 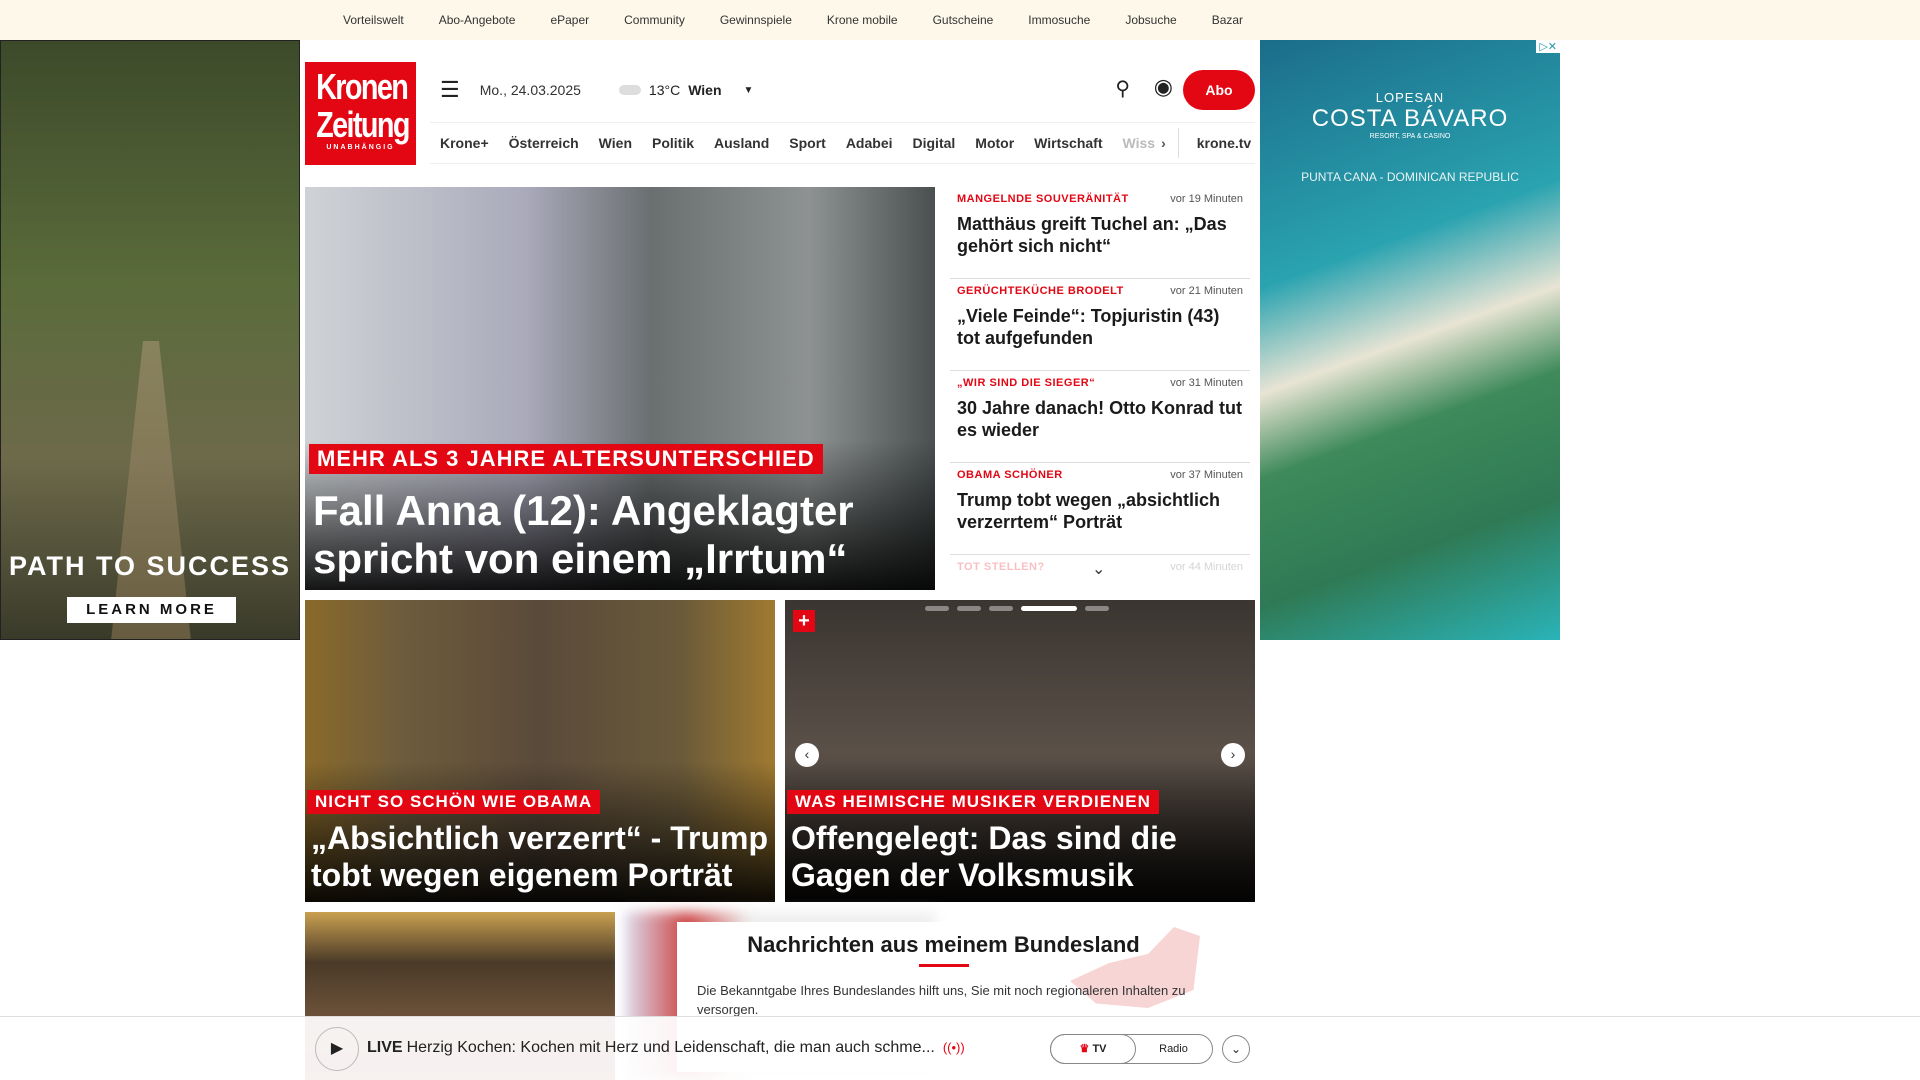 I want to click on header: ☰ Mo., 24.03.2025 13°C Wien ▼ ⚲ ◉ Abo, so click(x=847, y=90).